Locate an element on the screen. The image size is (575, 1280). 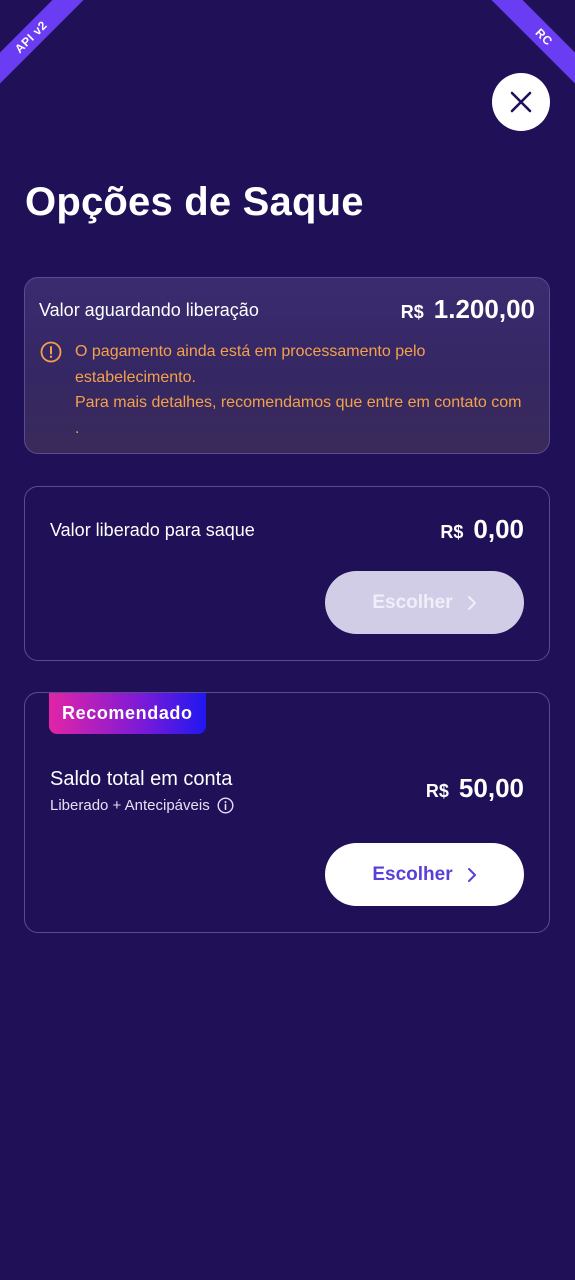
close-icon is located at coordinates (521, 102).